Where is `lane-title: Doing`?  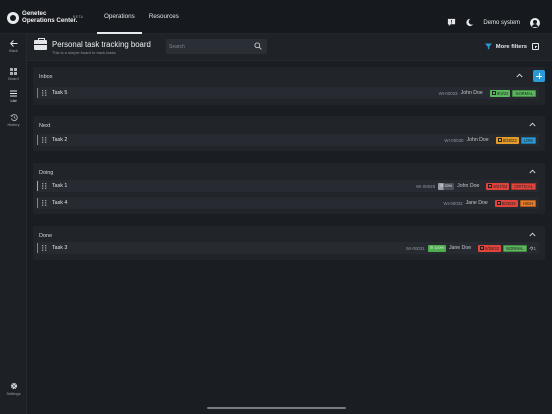 lane-title: Doing is located at coordinates (46, 173).